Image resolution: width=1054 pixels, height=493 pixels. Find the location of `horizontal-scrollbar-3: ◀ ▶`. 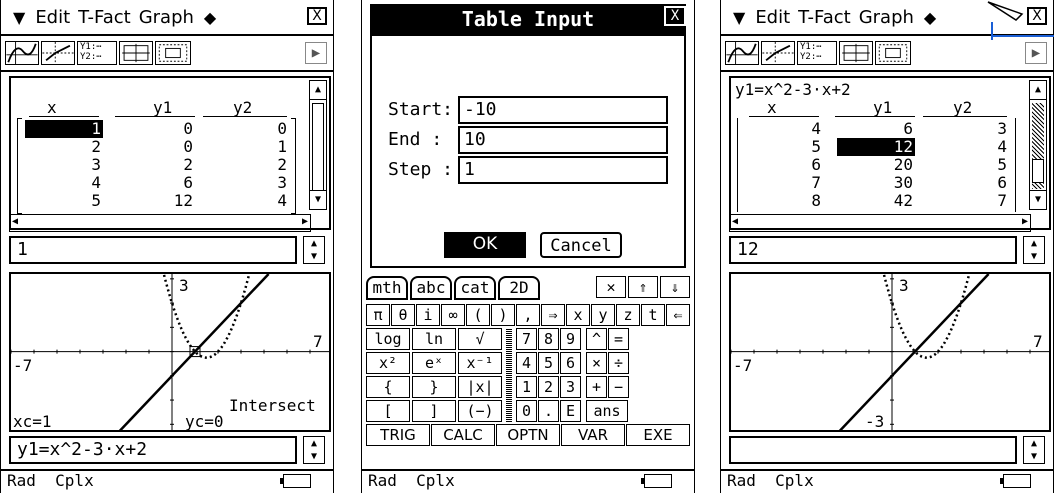

horizontal-scrollbar-3: ◀ ▶ is located at coordinates (880, 223).